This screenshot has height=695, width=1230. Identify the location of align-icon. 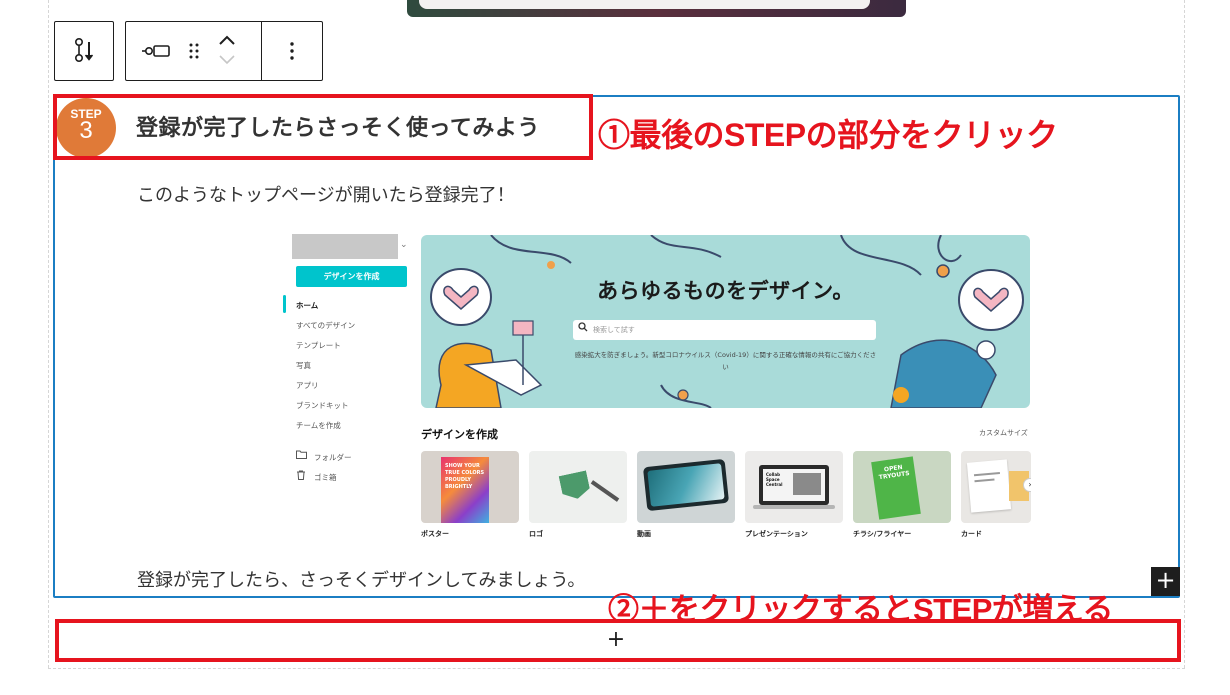
(156, 51).